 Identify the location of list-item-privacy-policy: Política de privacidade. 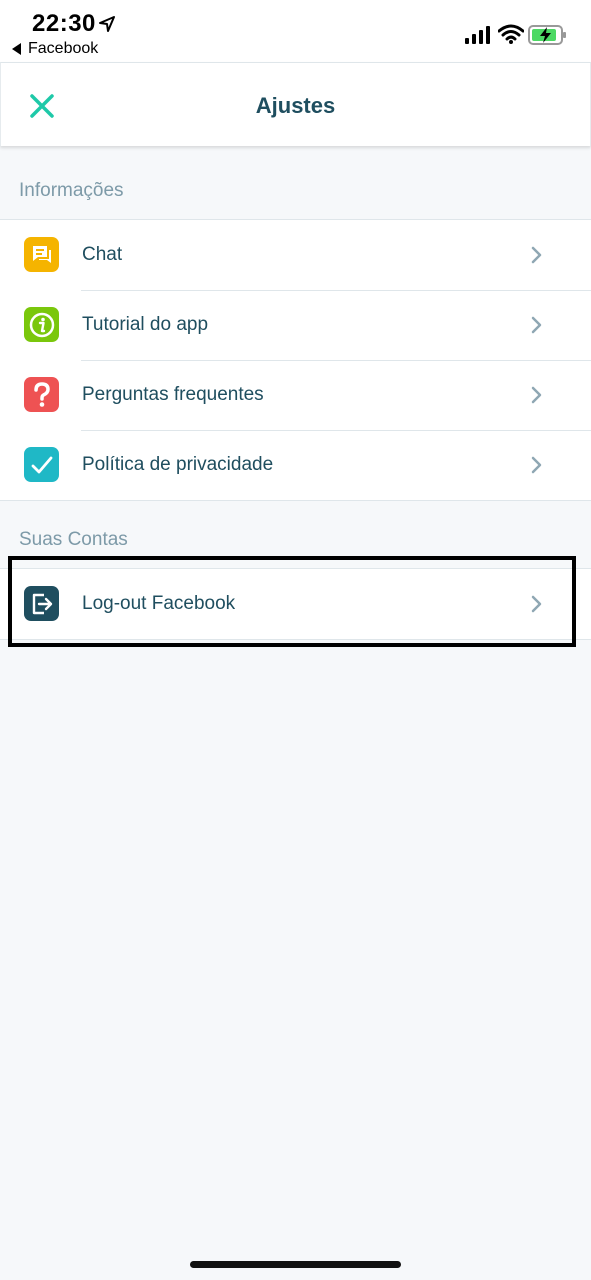
(295, 465).